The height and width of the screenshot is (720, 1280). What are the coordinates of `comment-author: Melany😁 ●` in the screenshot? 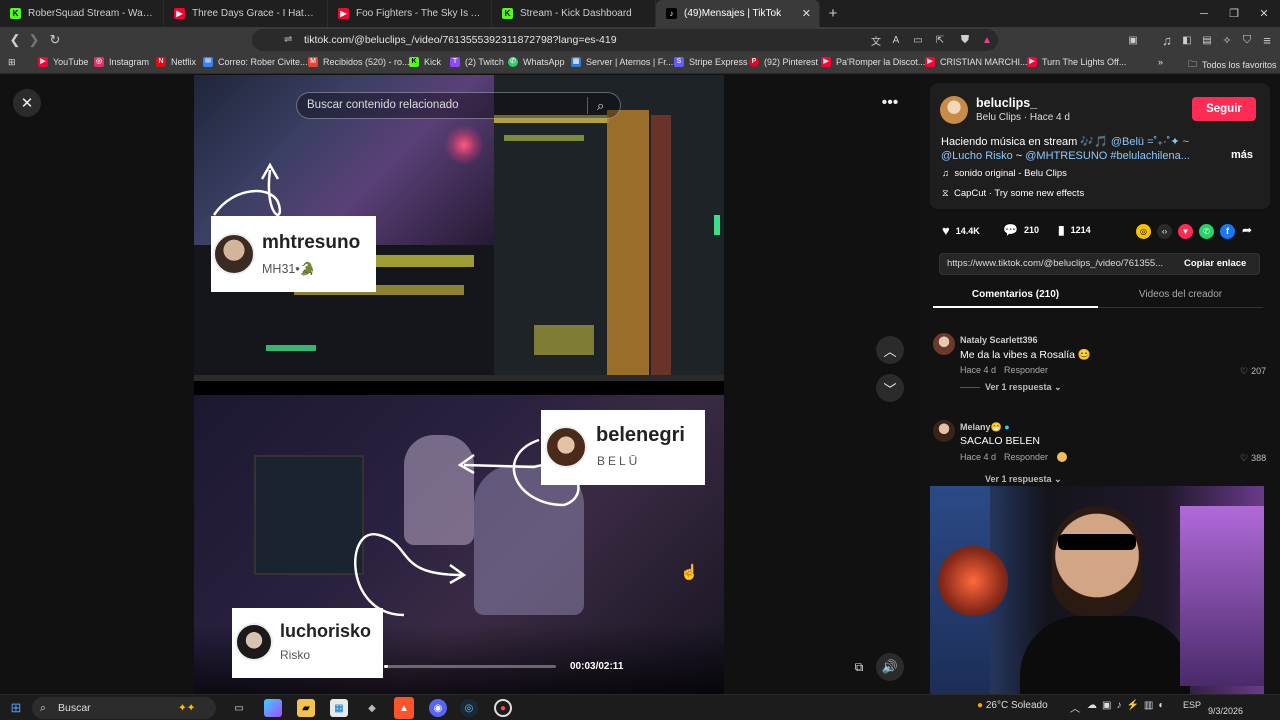 It's located at (985, 427).